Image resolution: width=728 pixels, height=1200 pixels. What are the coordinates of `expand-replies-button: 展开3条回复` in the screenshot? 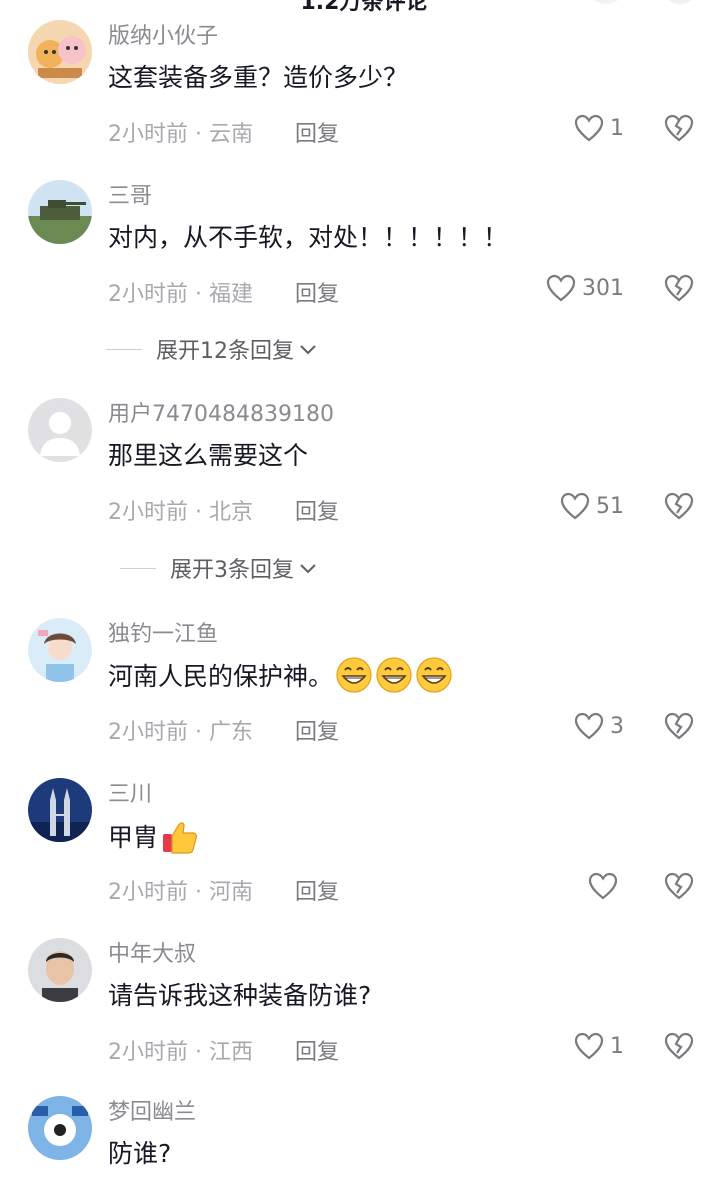 It's located at (219, 568).